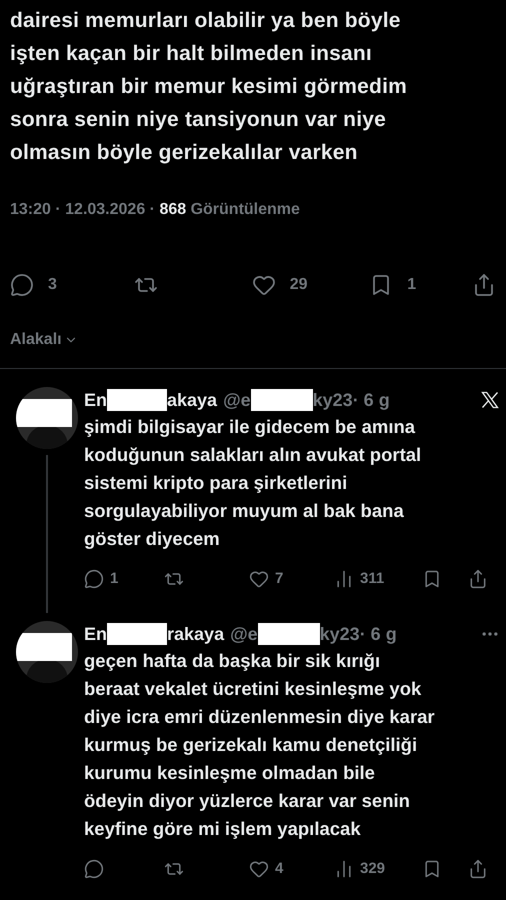 This screenshot has height=900, width=506. Describe the element at coordinates (155, 210) in the screenshot. I see `post-meta: 13:20 · 12.03.2026 · 868 Görüntülenme` at that location.